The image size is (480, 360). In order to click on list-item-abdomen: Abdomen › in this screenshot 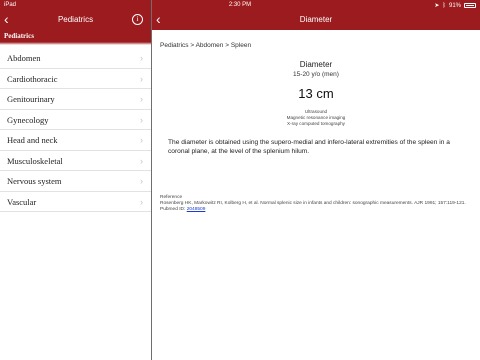, I will do `click(75, 58)`.